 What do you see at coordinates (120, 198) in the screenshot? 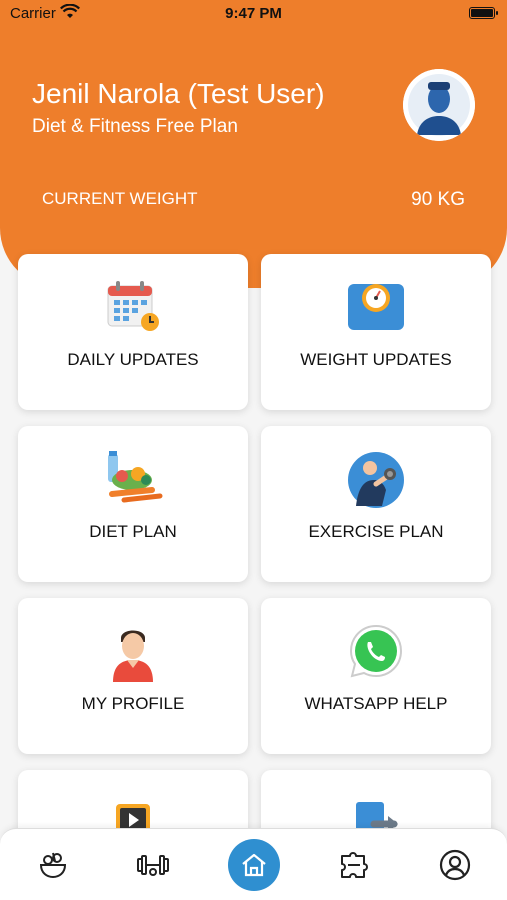
I see `current-weight-label: CURRENT WEIGHT` at bounding box center [120, 198].